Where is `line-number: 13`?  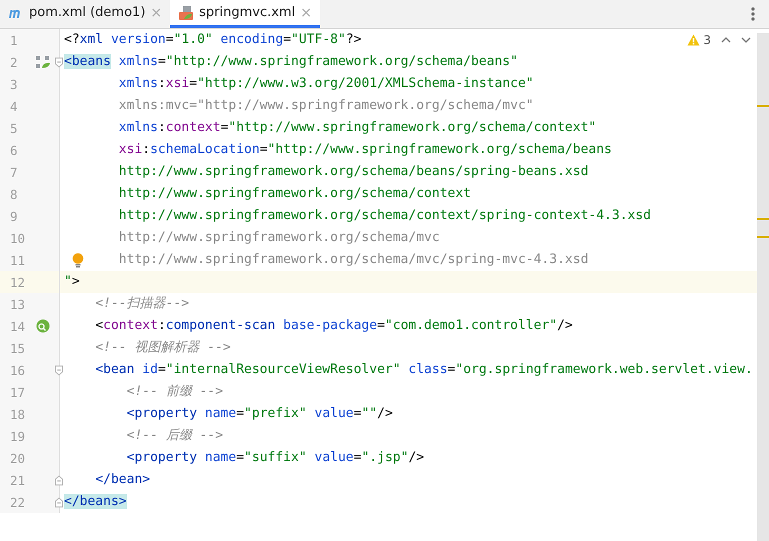 line-number: 13 is located at coordinates (17, 304).